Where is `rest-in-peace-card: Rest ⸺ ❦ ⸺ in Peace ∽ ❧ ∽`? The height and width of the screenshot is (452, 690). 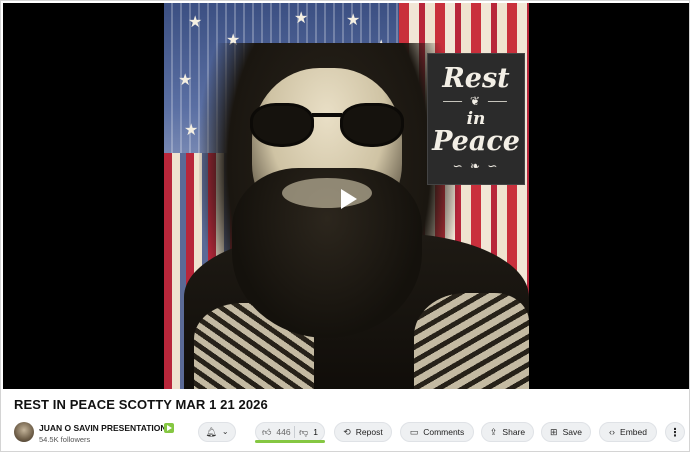 rest-in-peace-card: Rest ⸺ ❦ ⸺ in Peace ∽ ❧ ∽ is located at coordinates (476, 119).